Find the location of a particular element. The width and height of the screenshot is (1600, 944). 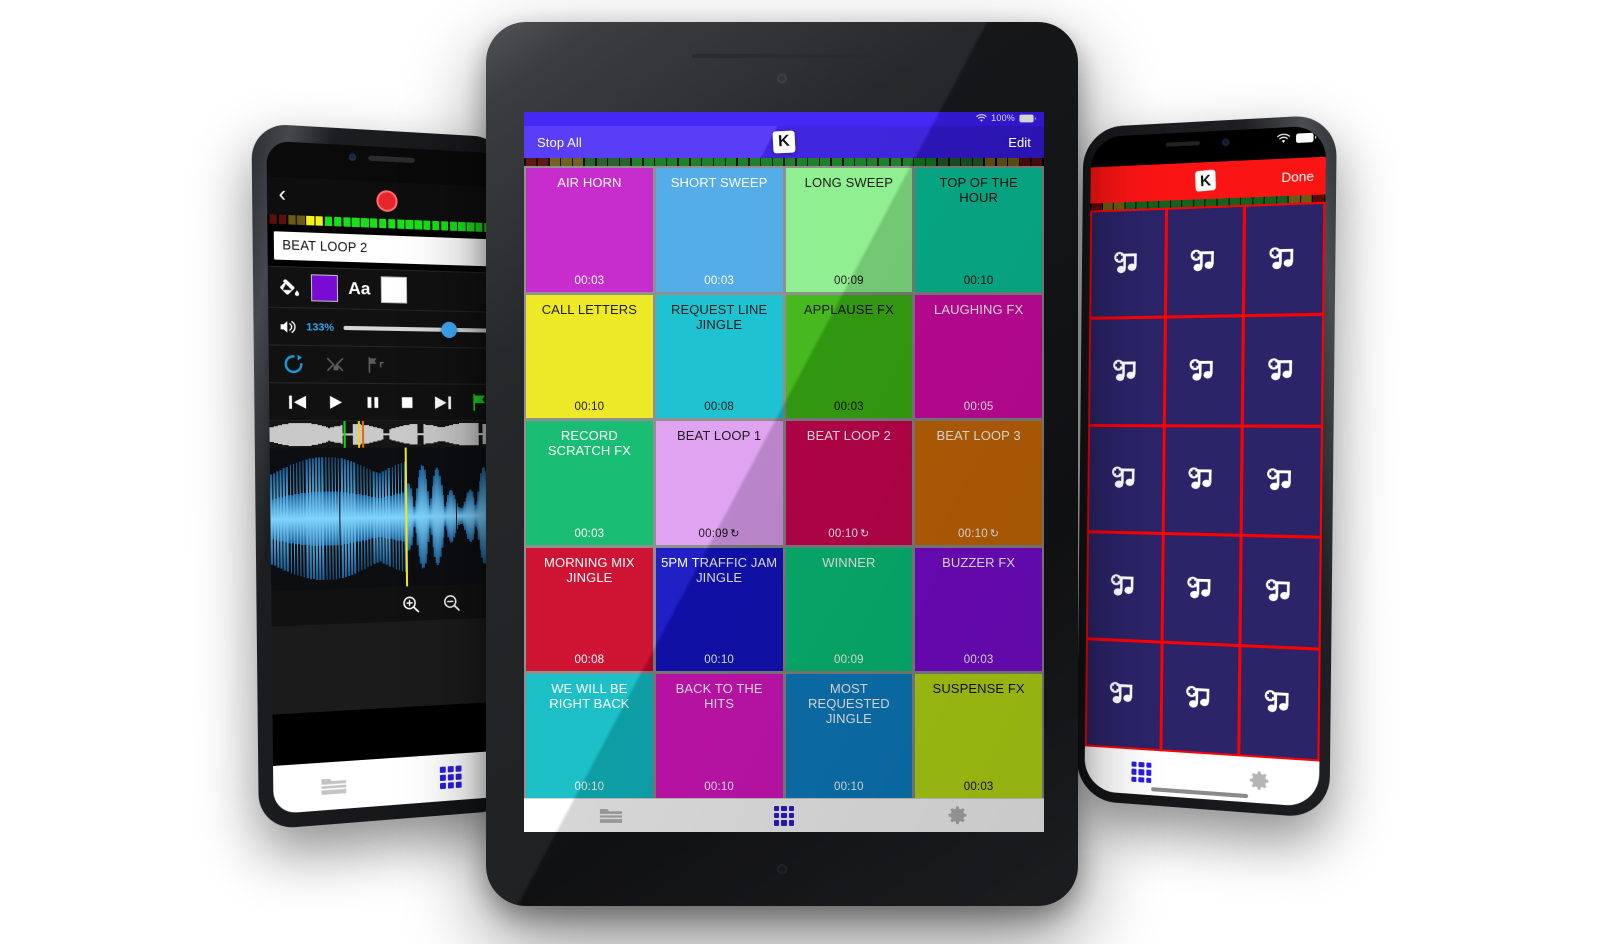

style-row: Aa is located at coordinates (385, 289).